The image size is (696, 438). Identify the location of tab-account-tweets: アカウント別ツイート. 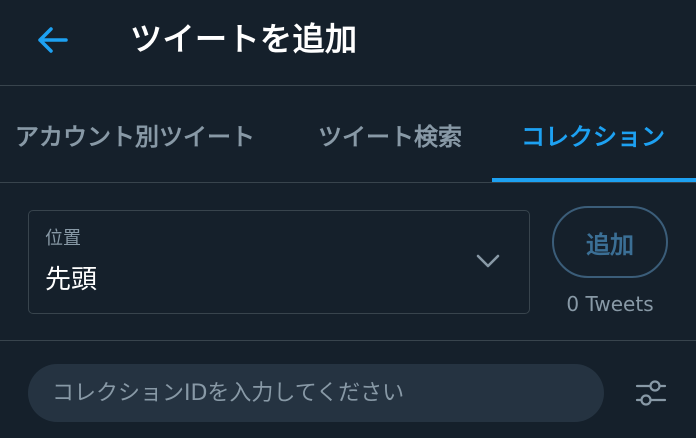
(139, 134).